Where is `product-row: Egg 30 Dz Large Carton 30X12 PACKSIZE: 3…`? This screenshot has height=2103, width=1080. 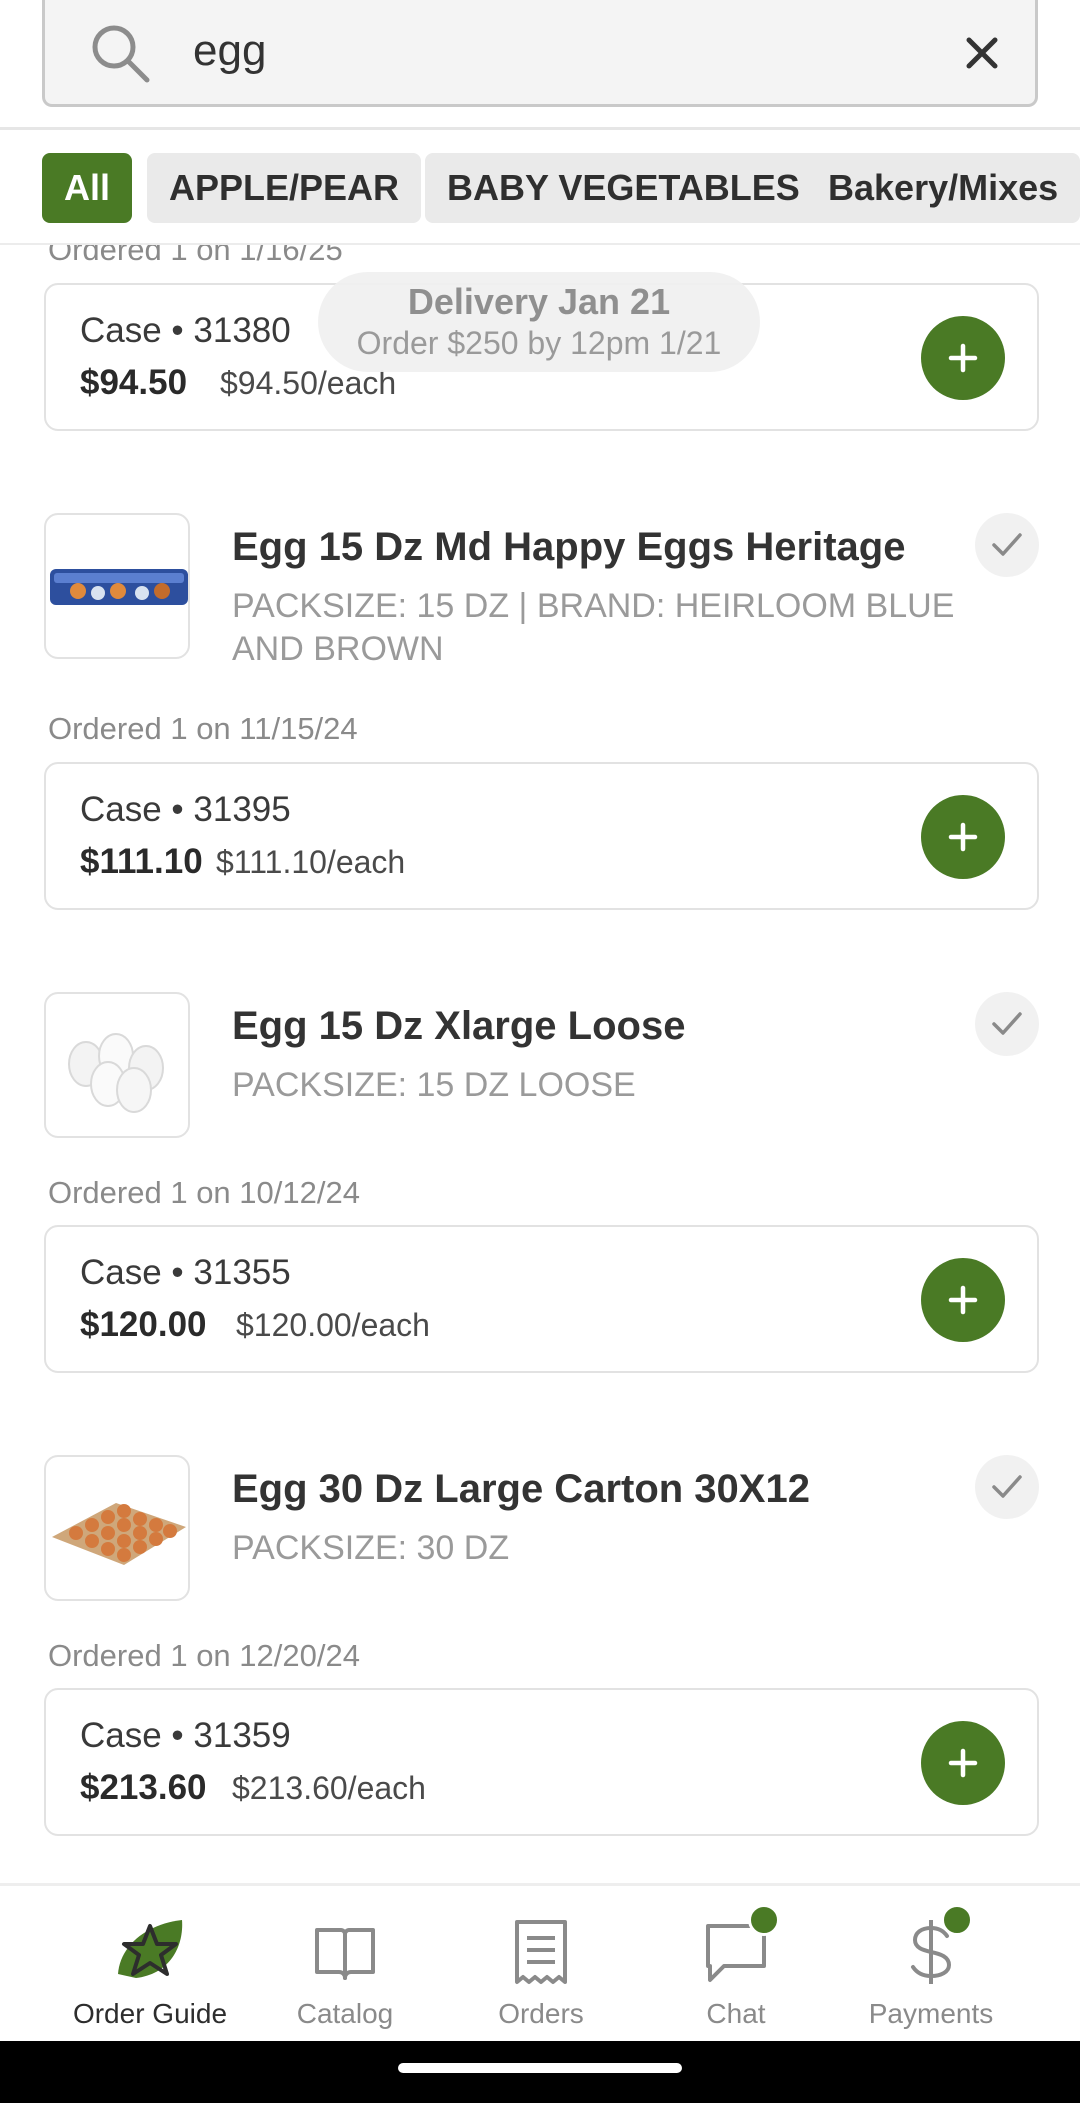
product-row: Egg 30 Dz Large Carton 30X12 PACKSIZE: 3… is located at coordinates (540, 1535).